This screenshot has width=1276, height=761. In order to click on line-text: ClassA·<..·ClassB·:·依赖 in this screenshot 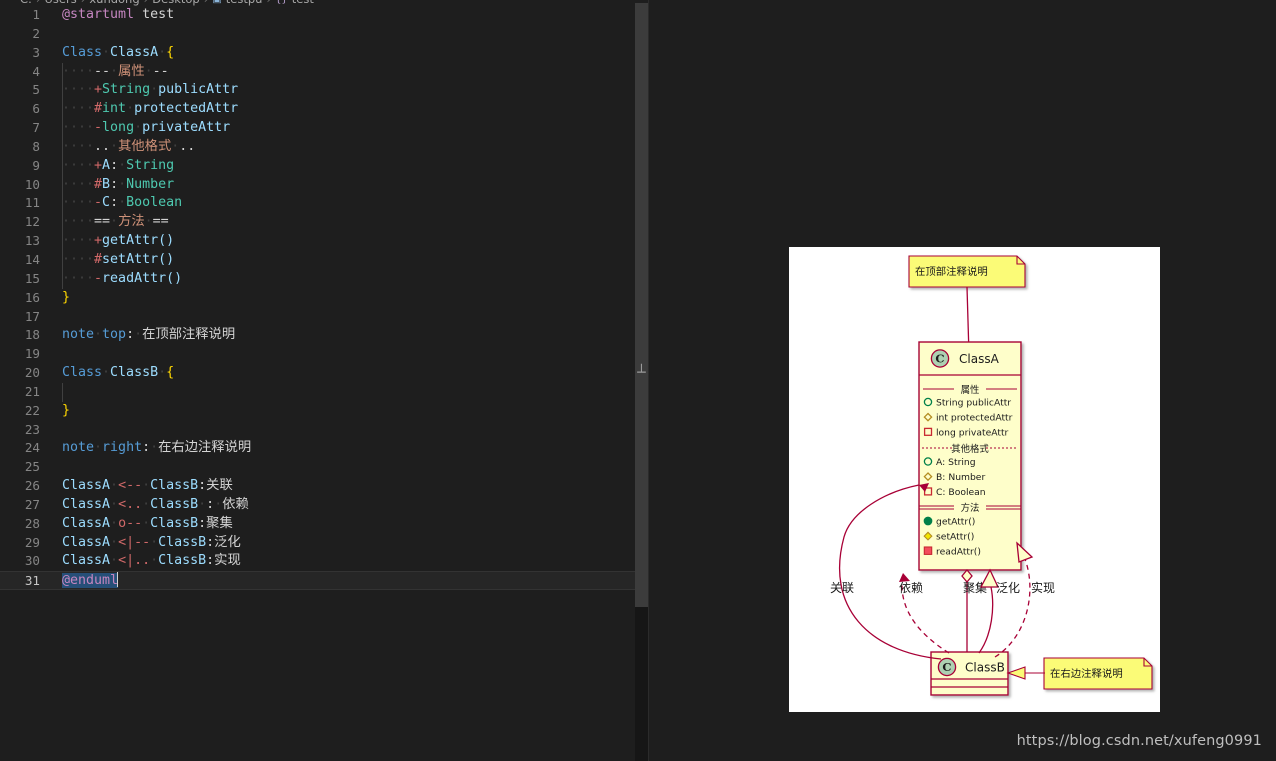, I will do `click(155, 504)`.